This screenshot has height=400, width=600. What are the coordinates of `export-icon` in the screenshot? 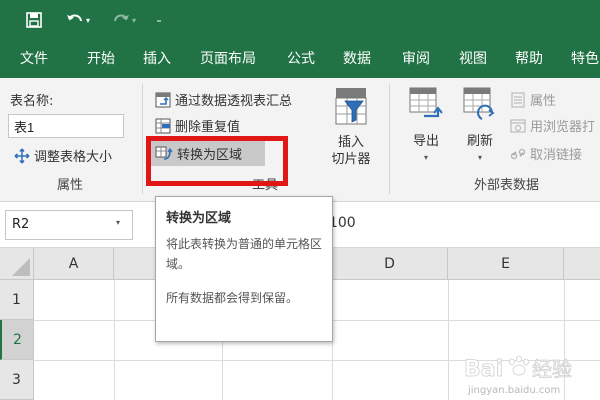 It's located at (426, 102).